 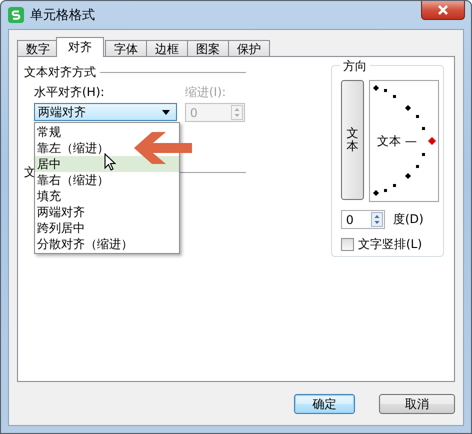 I want to click on ok-button: 确定, so click(x=324, y=404).